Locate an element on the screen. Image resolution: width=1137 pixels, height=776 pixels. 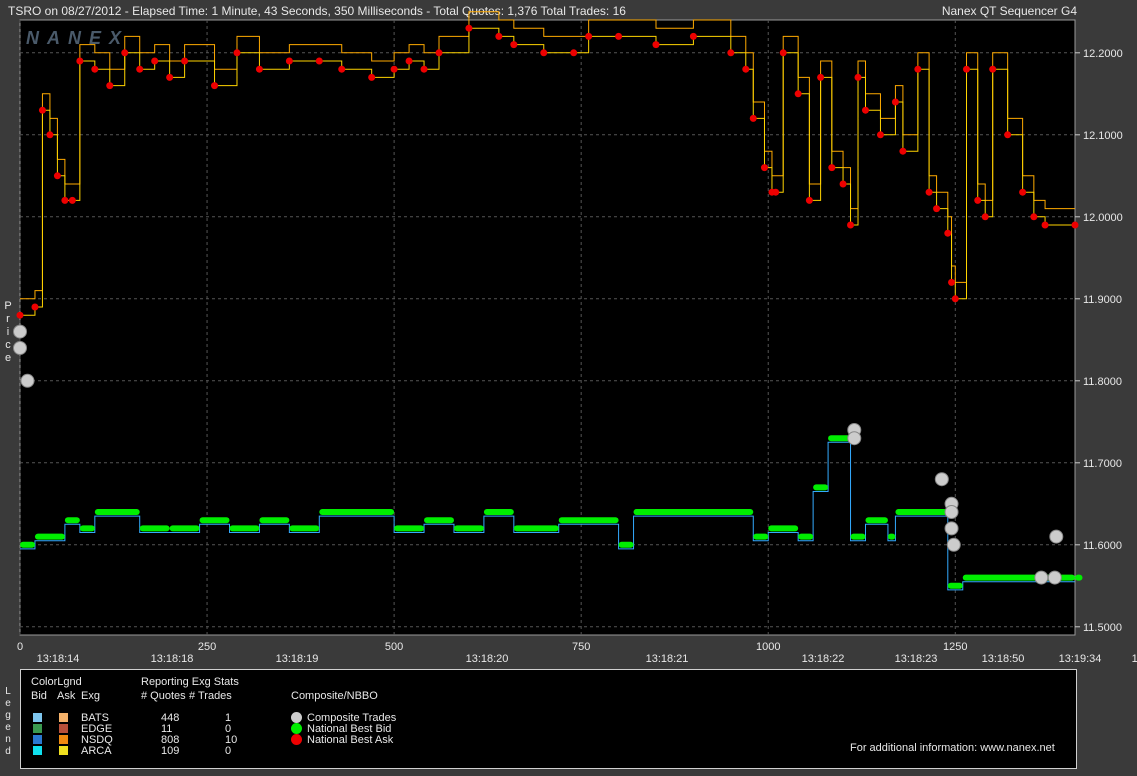
x-tick-label: 500 is located at coordinates (394, 647).